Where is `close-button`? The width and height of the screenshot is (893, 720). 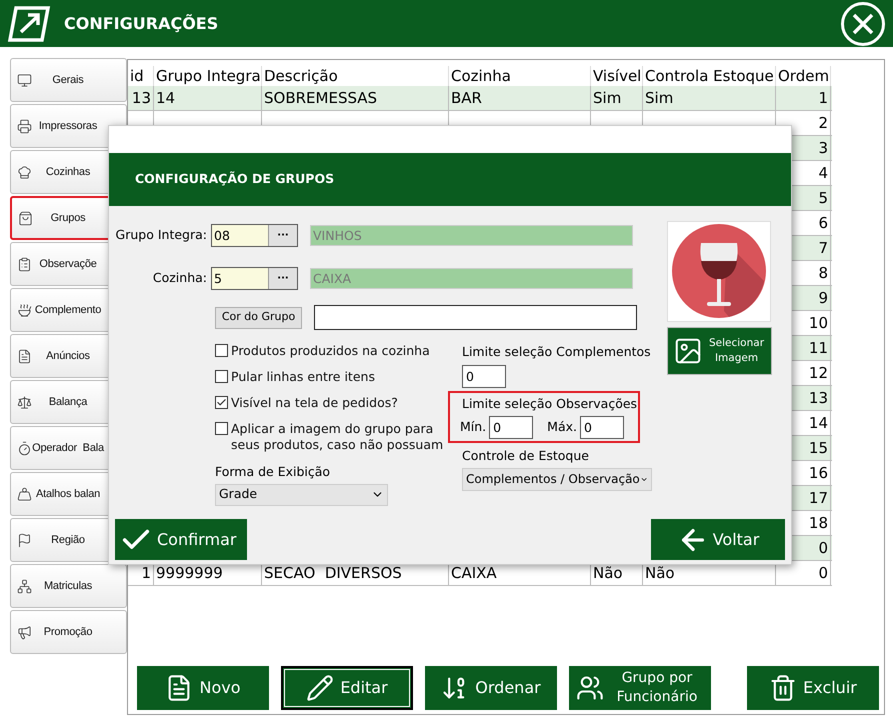 close-button is located at coordinates (863, 24).